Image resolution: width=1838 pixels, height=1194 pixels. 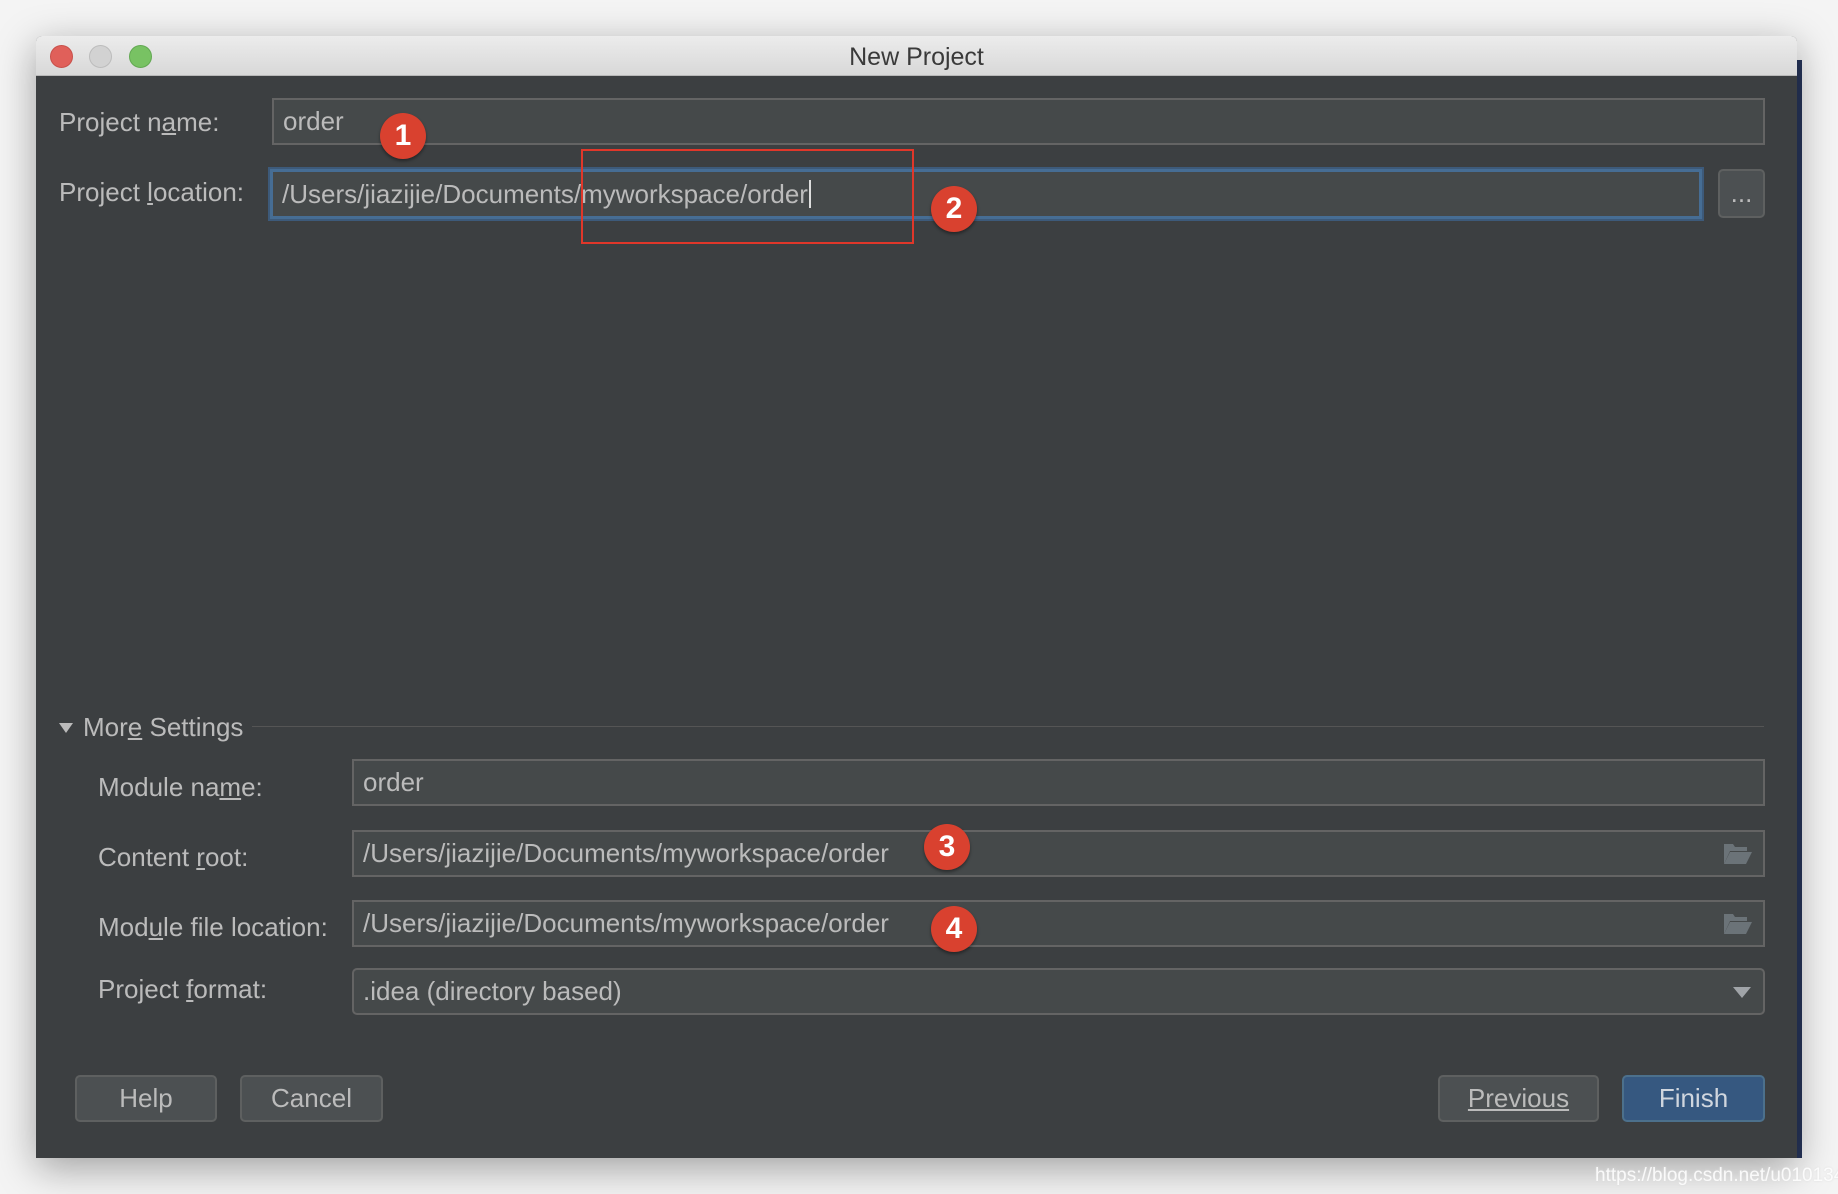 I want to click on chevron-down-icon, so click(x=1742, y=992).